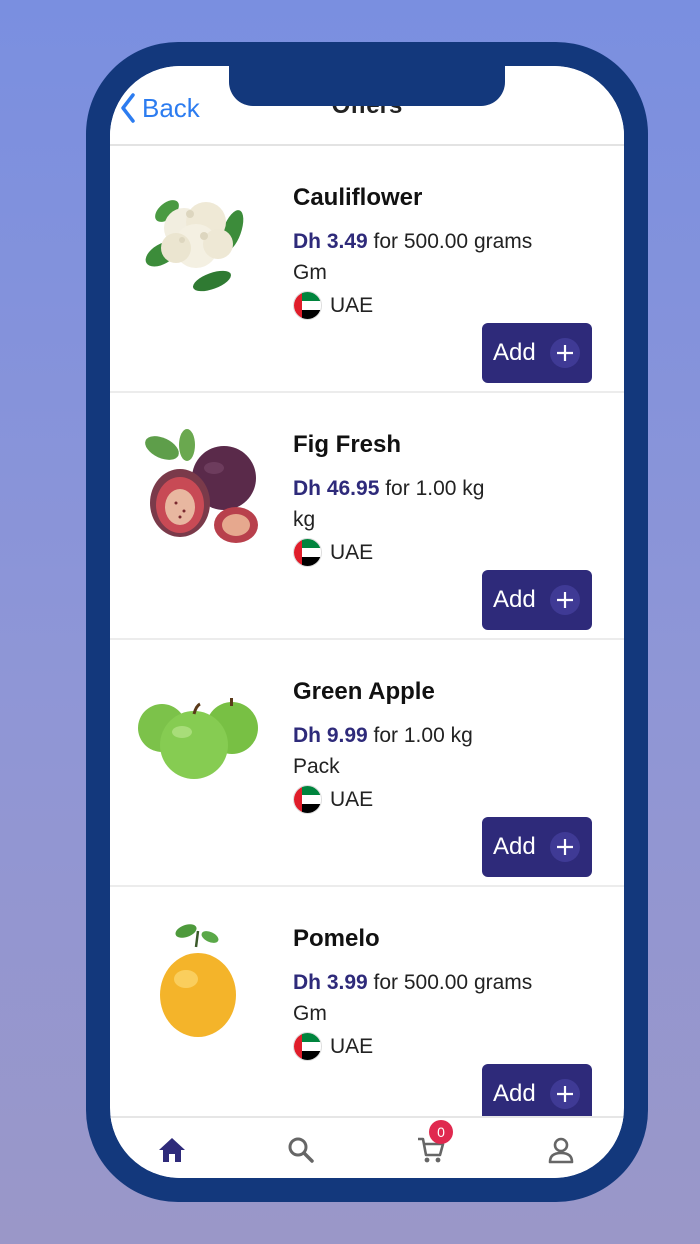  What do you see at coordinates (316, 766) in the screenshot?
I see `product-unit: Pack` at bounding box center [316, 766].